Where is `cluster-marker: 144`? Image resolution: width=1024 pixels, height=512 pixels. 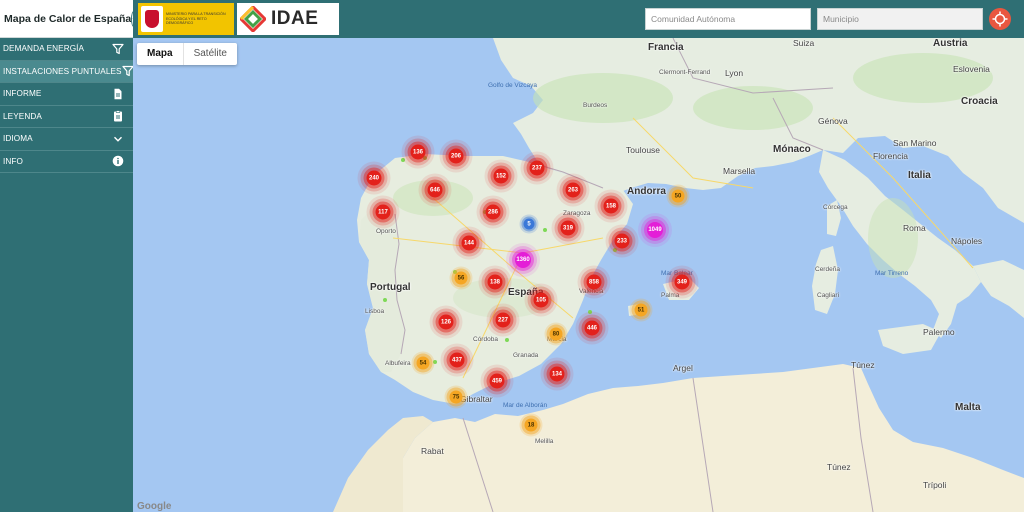
cluster-marker: 144 is located at coordinates (469, 243).